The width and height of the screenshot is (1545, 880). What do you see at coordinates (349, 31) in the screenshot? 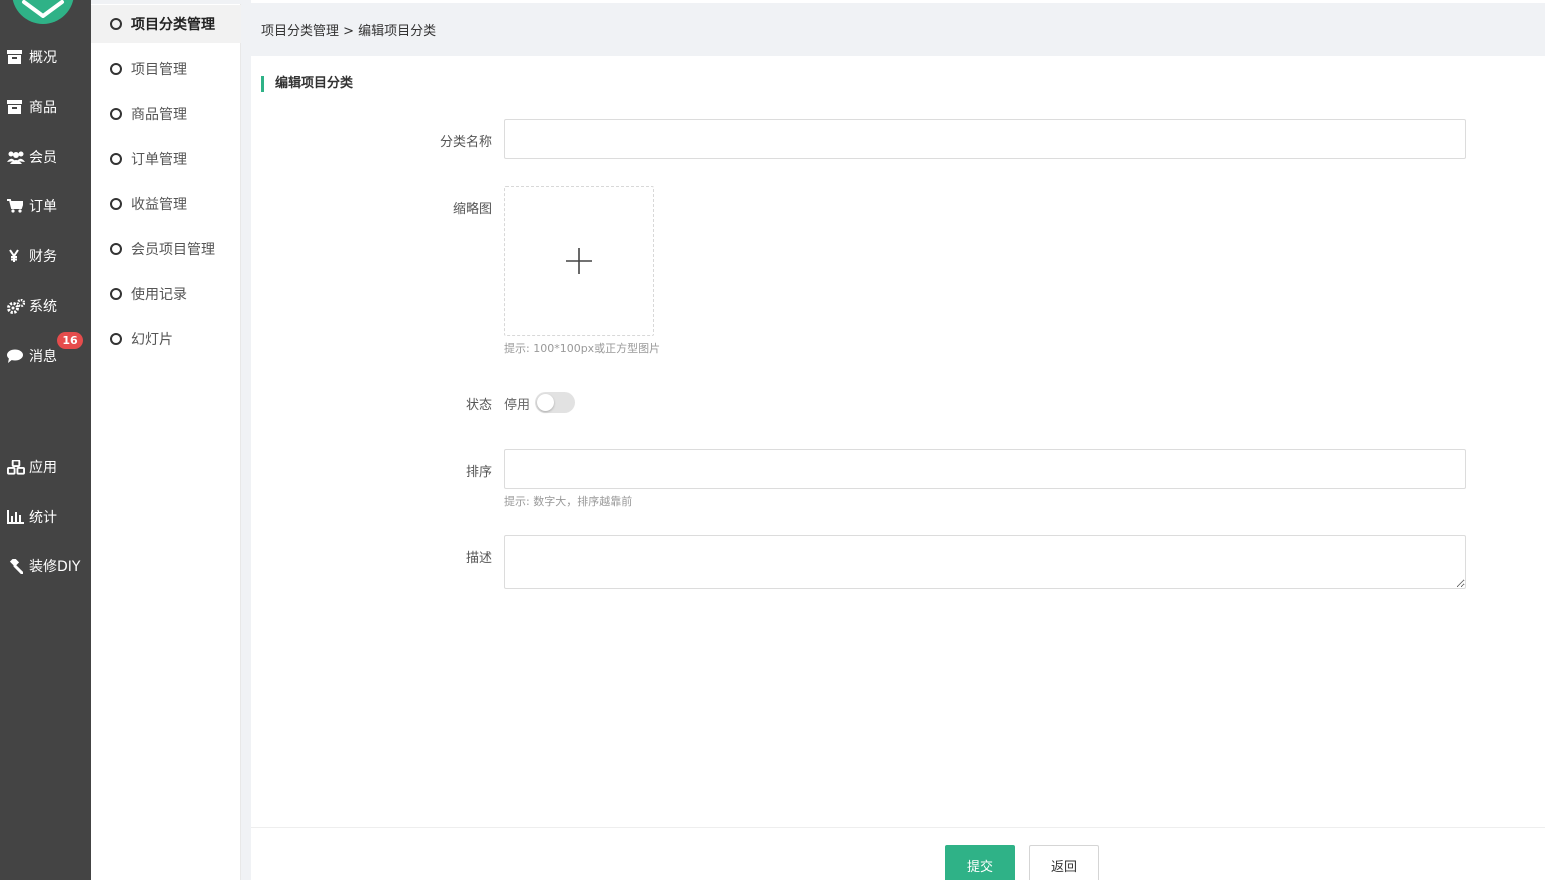
I see `breadcrumb-text: 项目分类管理 > 编辑项目分类` at bounding box center [349, 31].